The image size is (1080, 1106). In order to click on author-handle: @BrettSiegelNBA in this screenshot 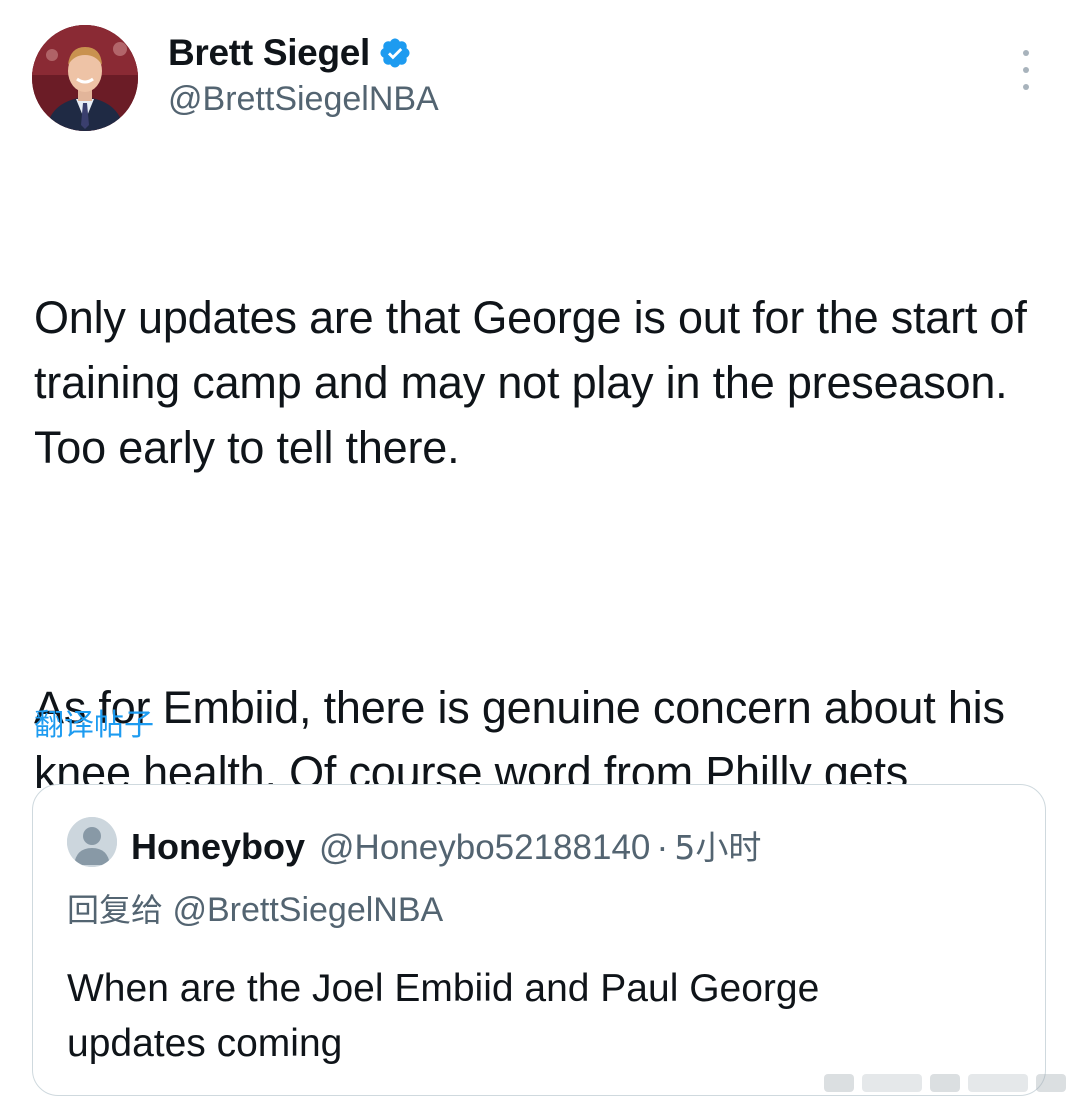, I will do `click(303, 99)`.